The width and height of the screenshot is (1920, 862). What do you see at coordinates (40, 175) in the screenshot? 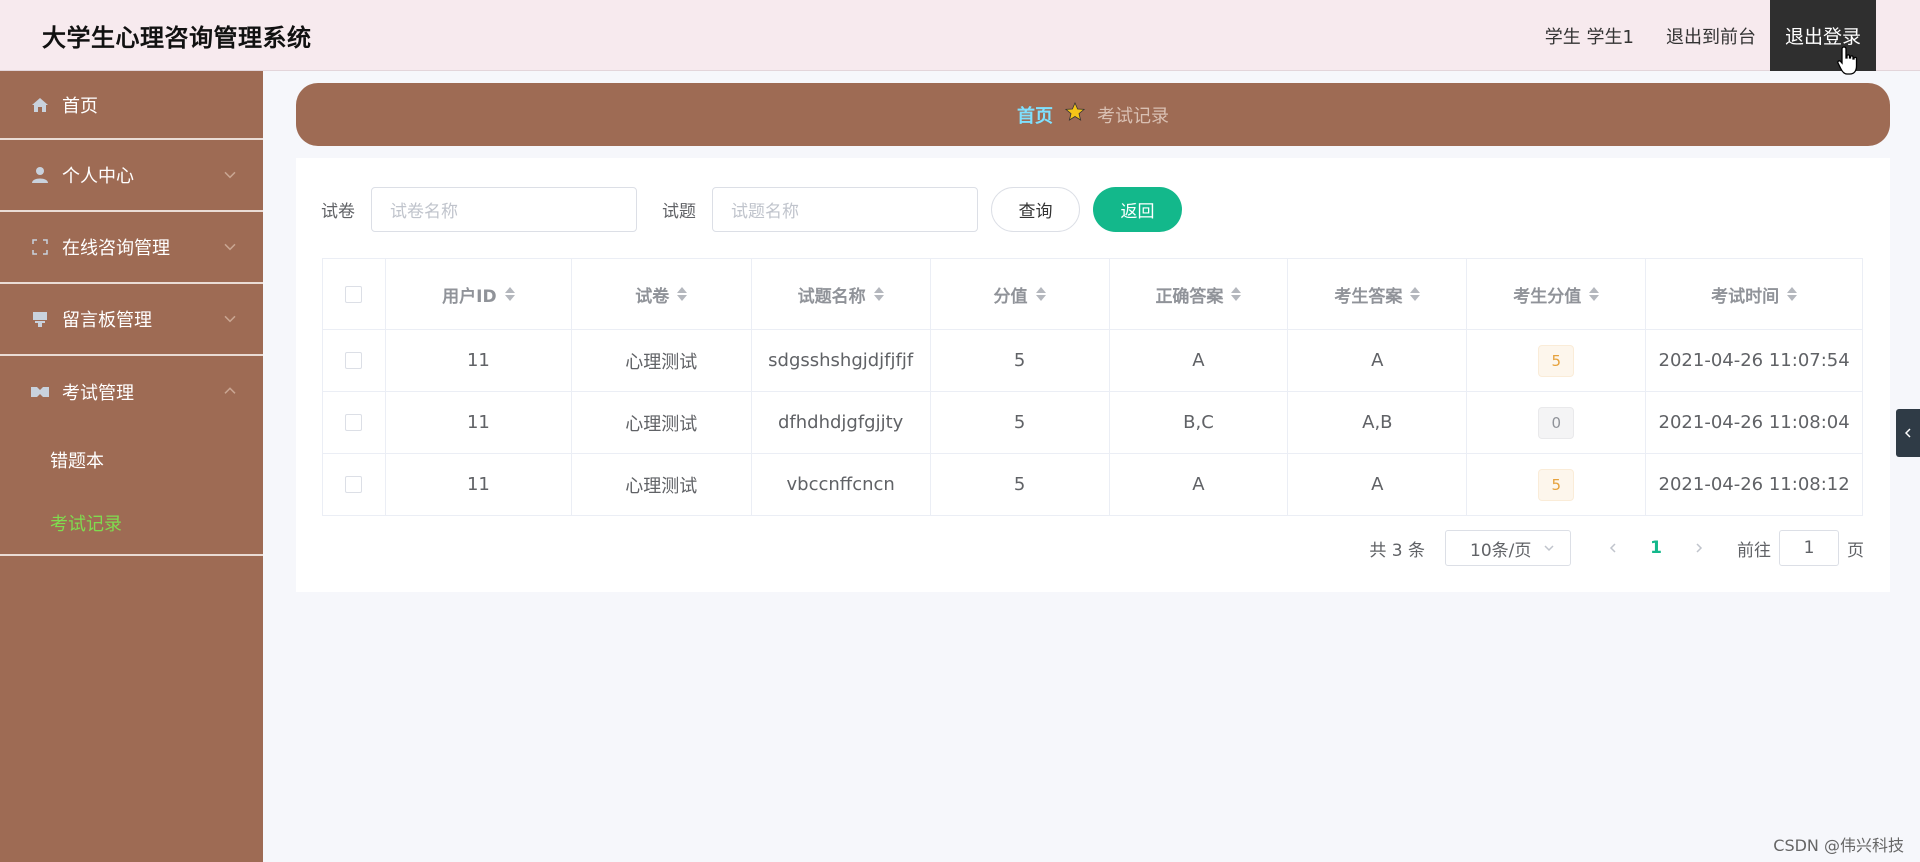
I see `user-icon` at bounding box center [40, 175].